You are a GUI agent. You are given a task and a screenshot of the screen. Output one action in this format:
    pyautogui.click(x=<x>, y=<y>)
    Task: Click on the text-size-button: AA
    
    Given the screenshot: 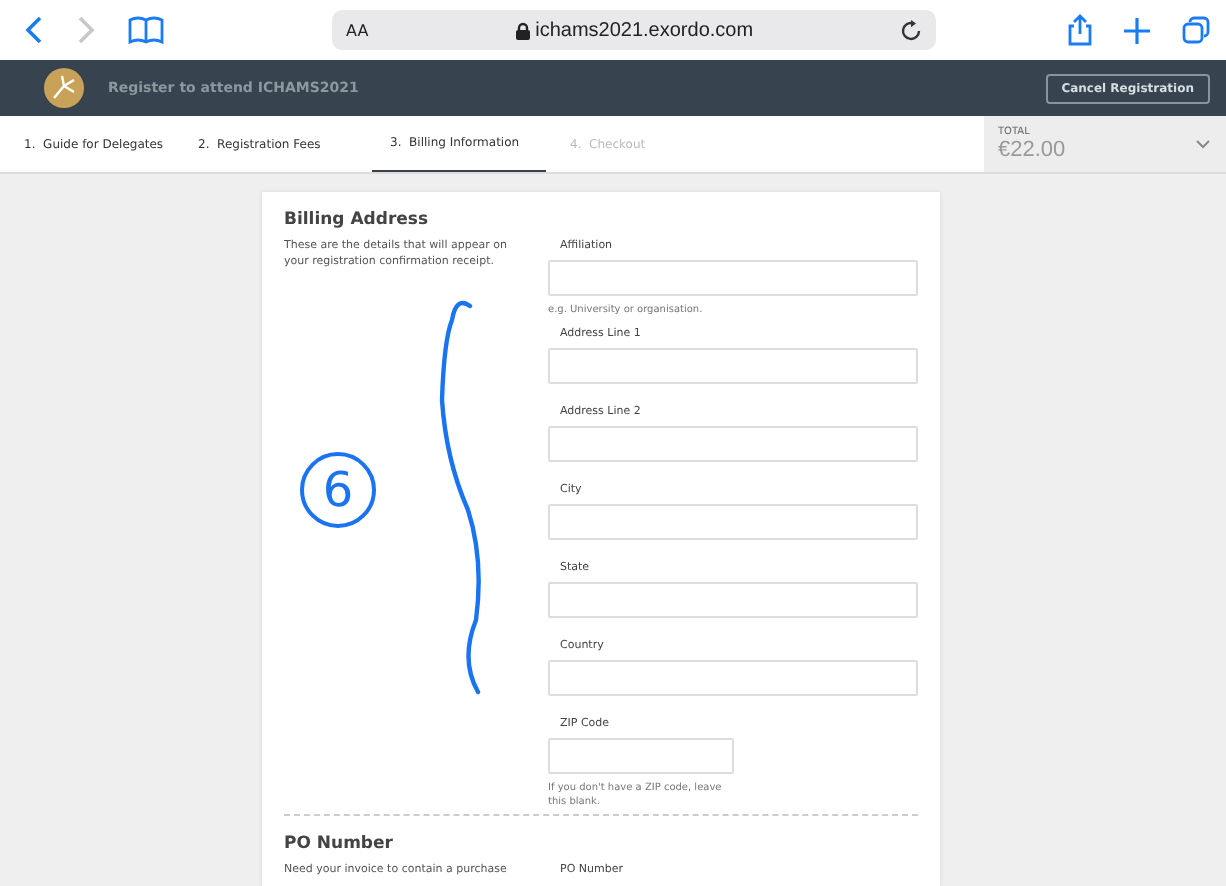 What is the action you would take?
    pyautogui.click(x=357, y=30)
    